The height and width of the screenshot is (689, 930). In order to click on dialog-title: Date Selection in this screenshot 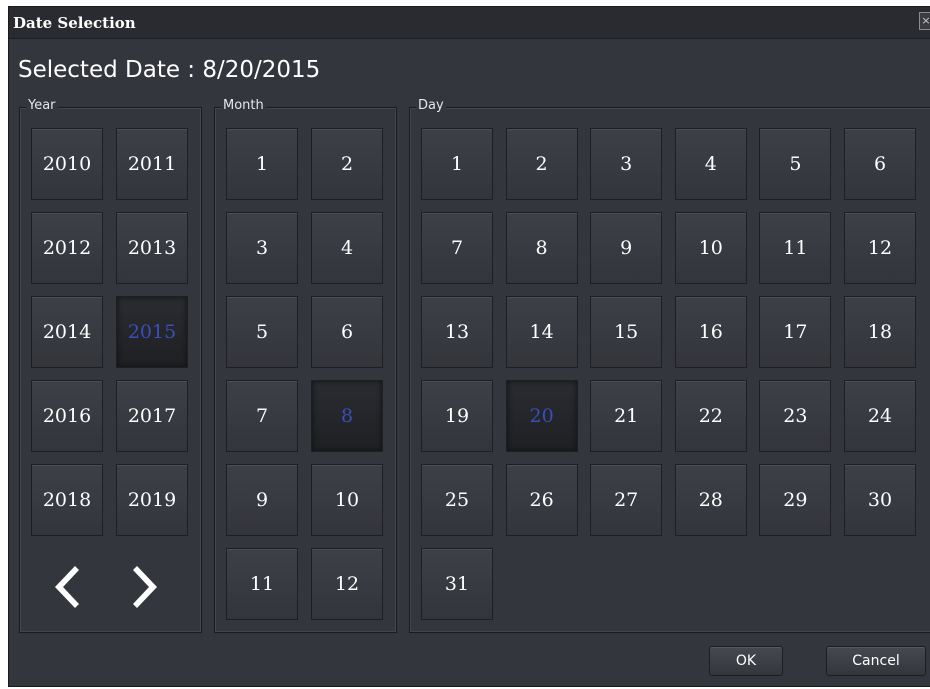, I will do `click(74, 23)`.